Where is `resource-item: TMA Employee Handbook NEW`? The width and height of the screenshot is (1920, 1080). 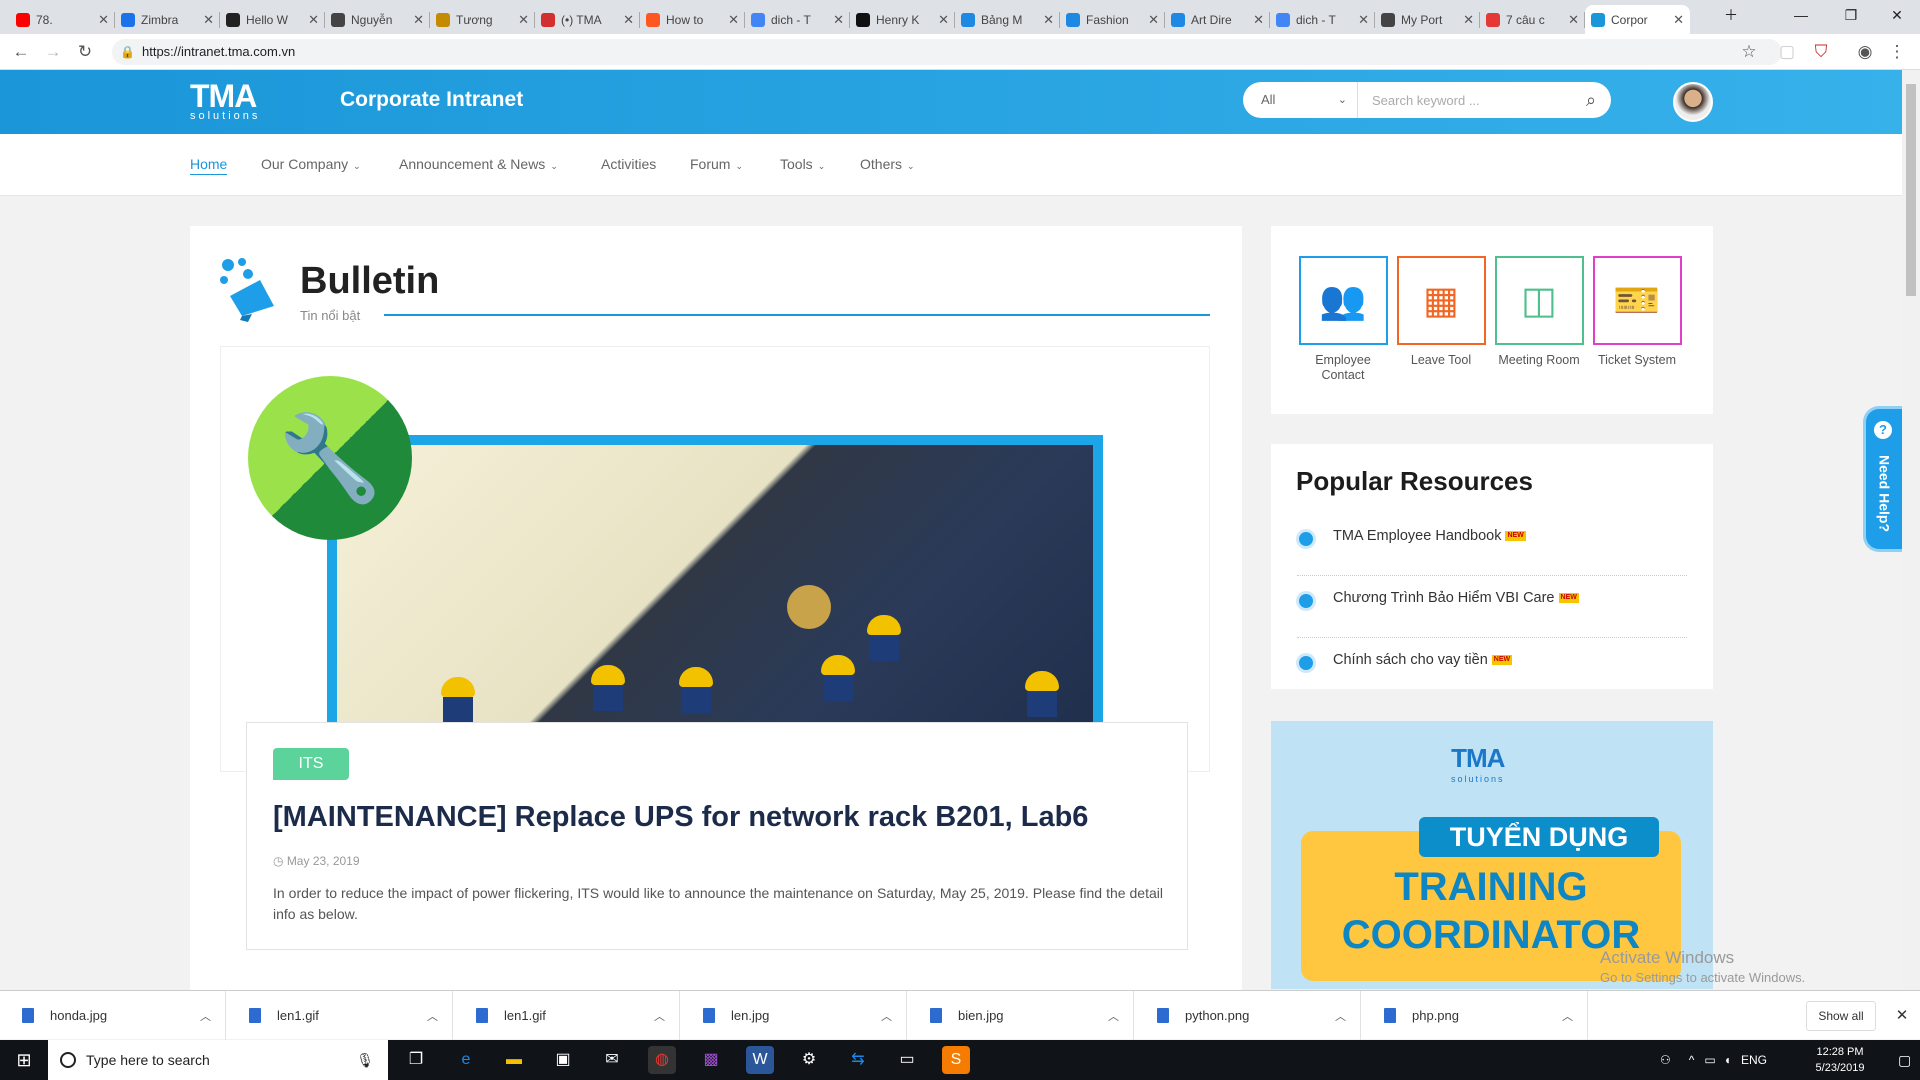 resource-item: TMA Employee Handbook NEW is located at coordinates (1492, 545).